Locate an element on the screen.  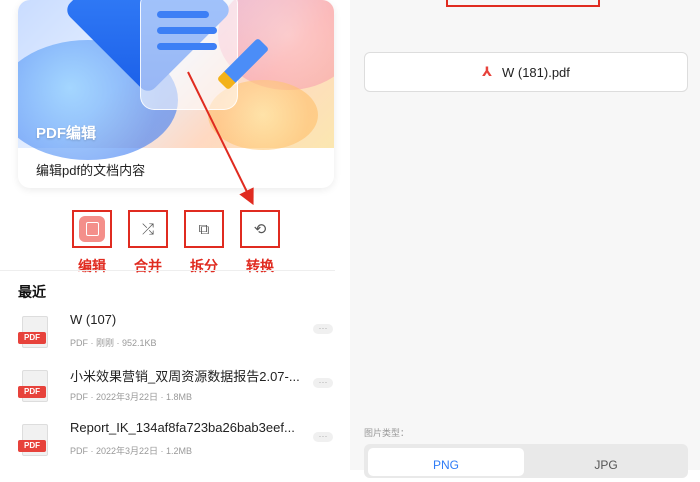
selected-file-name: W (181).pdf is located at coordinates (535, 72).